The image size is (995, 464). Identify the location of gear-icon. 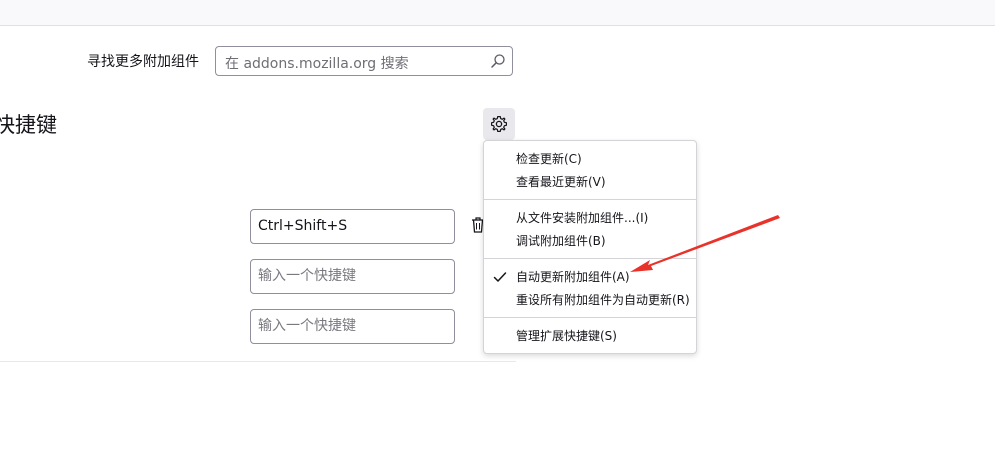
(499, 124).